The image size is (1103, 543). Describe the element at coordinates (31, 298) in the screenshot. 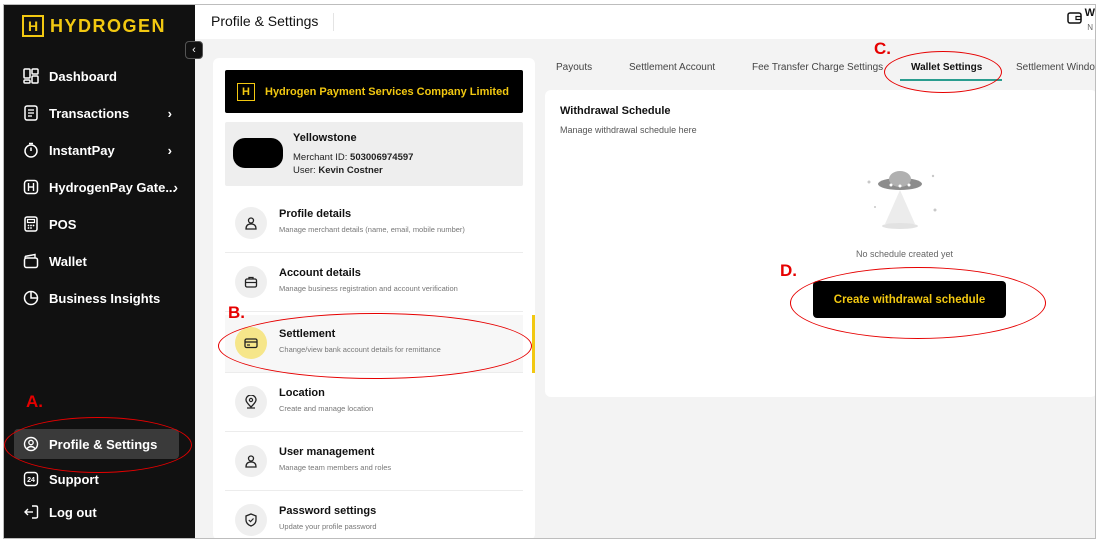

I see `pie-chart-icon` at that location.